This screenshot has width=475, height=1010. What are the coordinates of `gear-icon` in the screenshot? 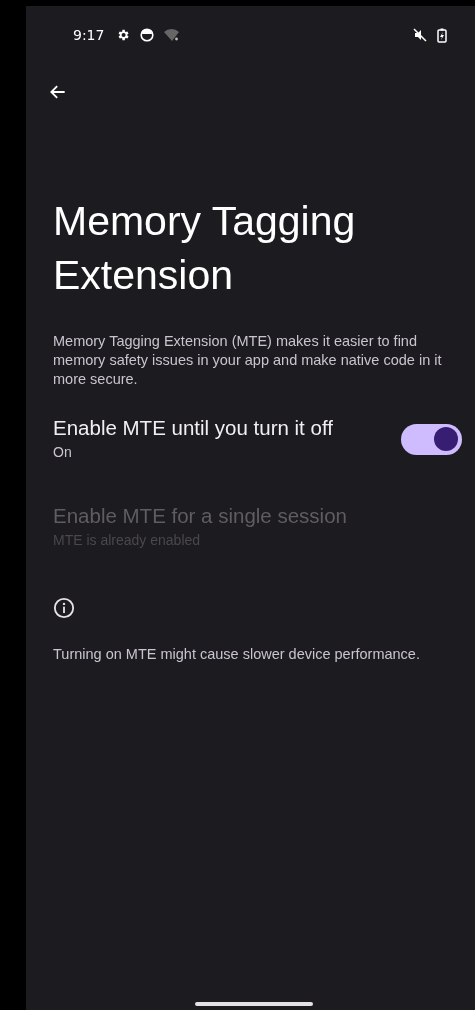 It's located at (123, 35).